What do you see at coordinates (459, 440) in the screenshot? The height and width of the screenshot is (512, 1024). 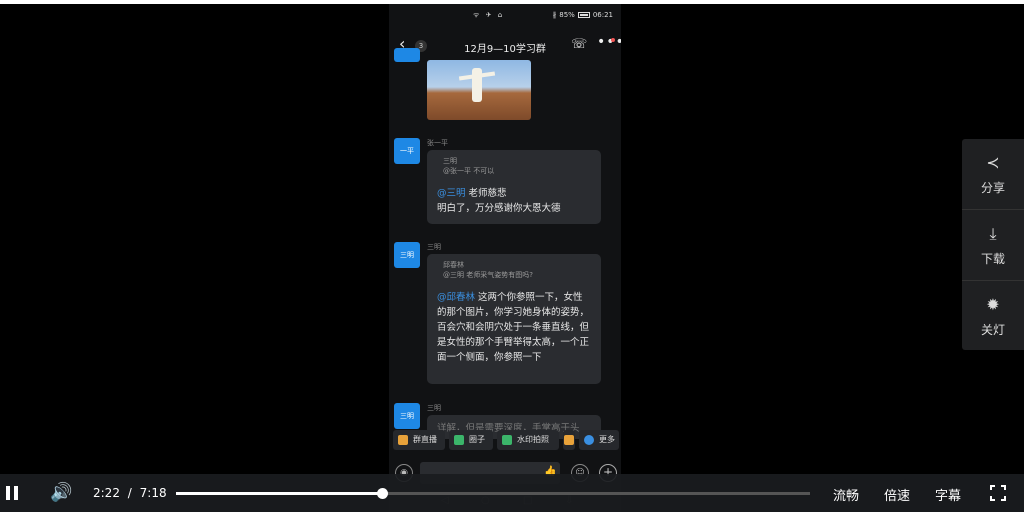 I see `circle-icon` at bounding box center [459, 440].